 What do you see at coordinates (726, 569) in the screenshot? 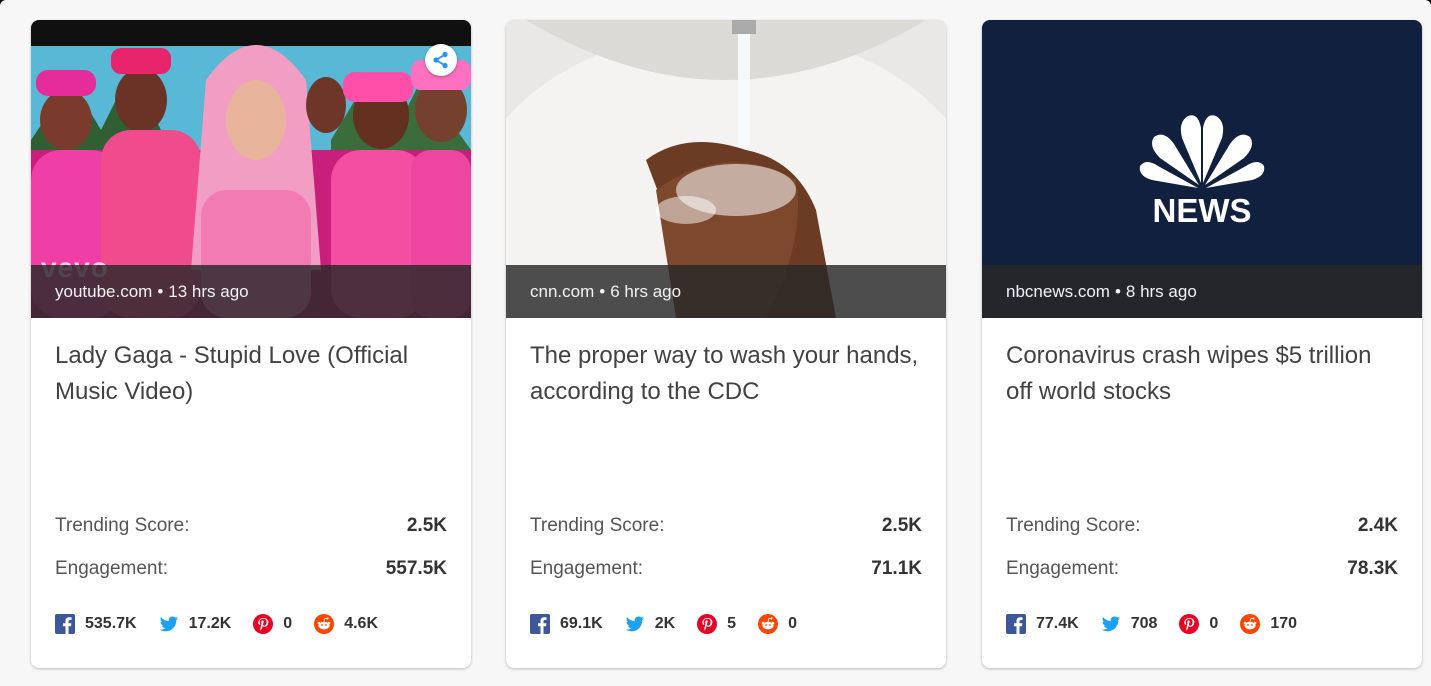
I see `engagement-row: Engagement: 71.1K` at bounding box center [726, 569].